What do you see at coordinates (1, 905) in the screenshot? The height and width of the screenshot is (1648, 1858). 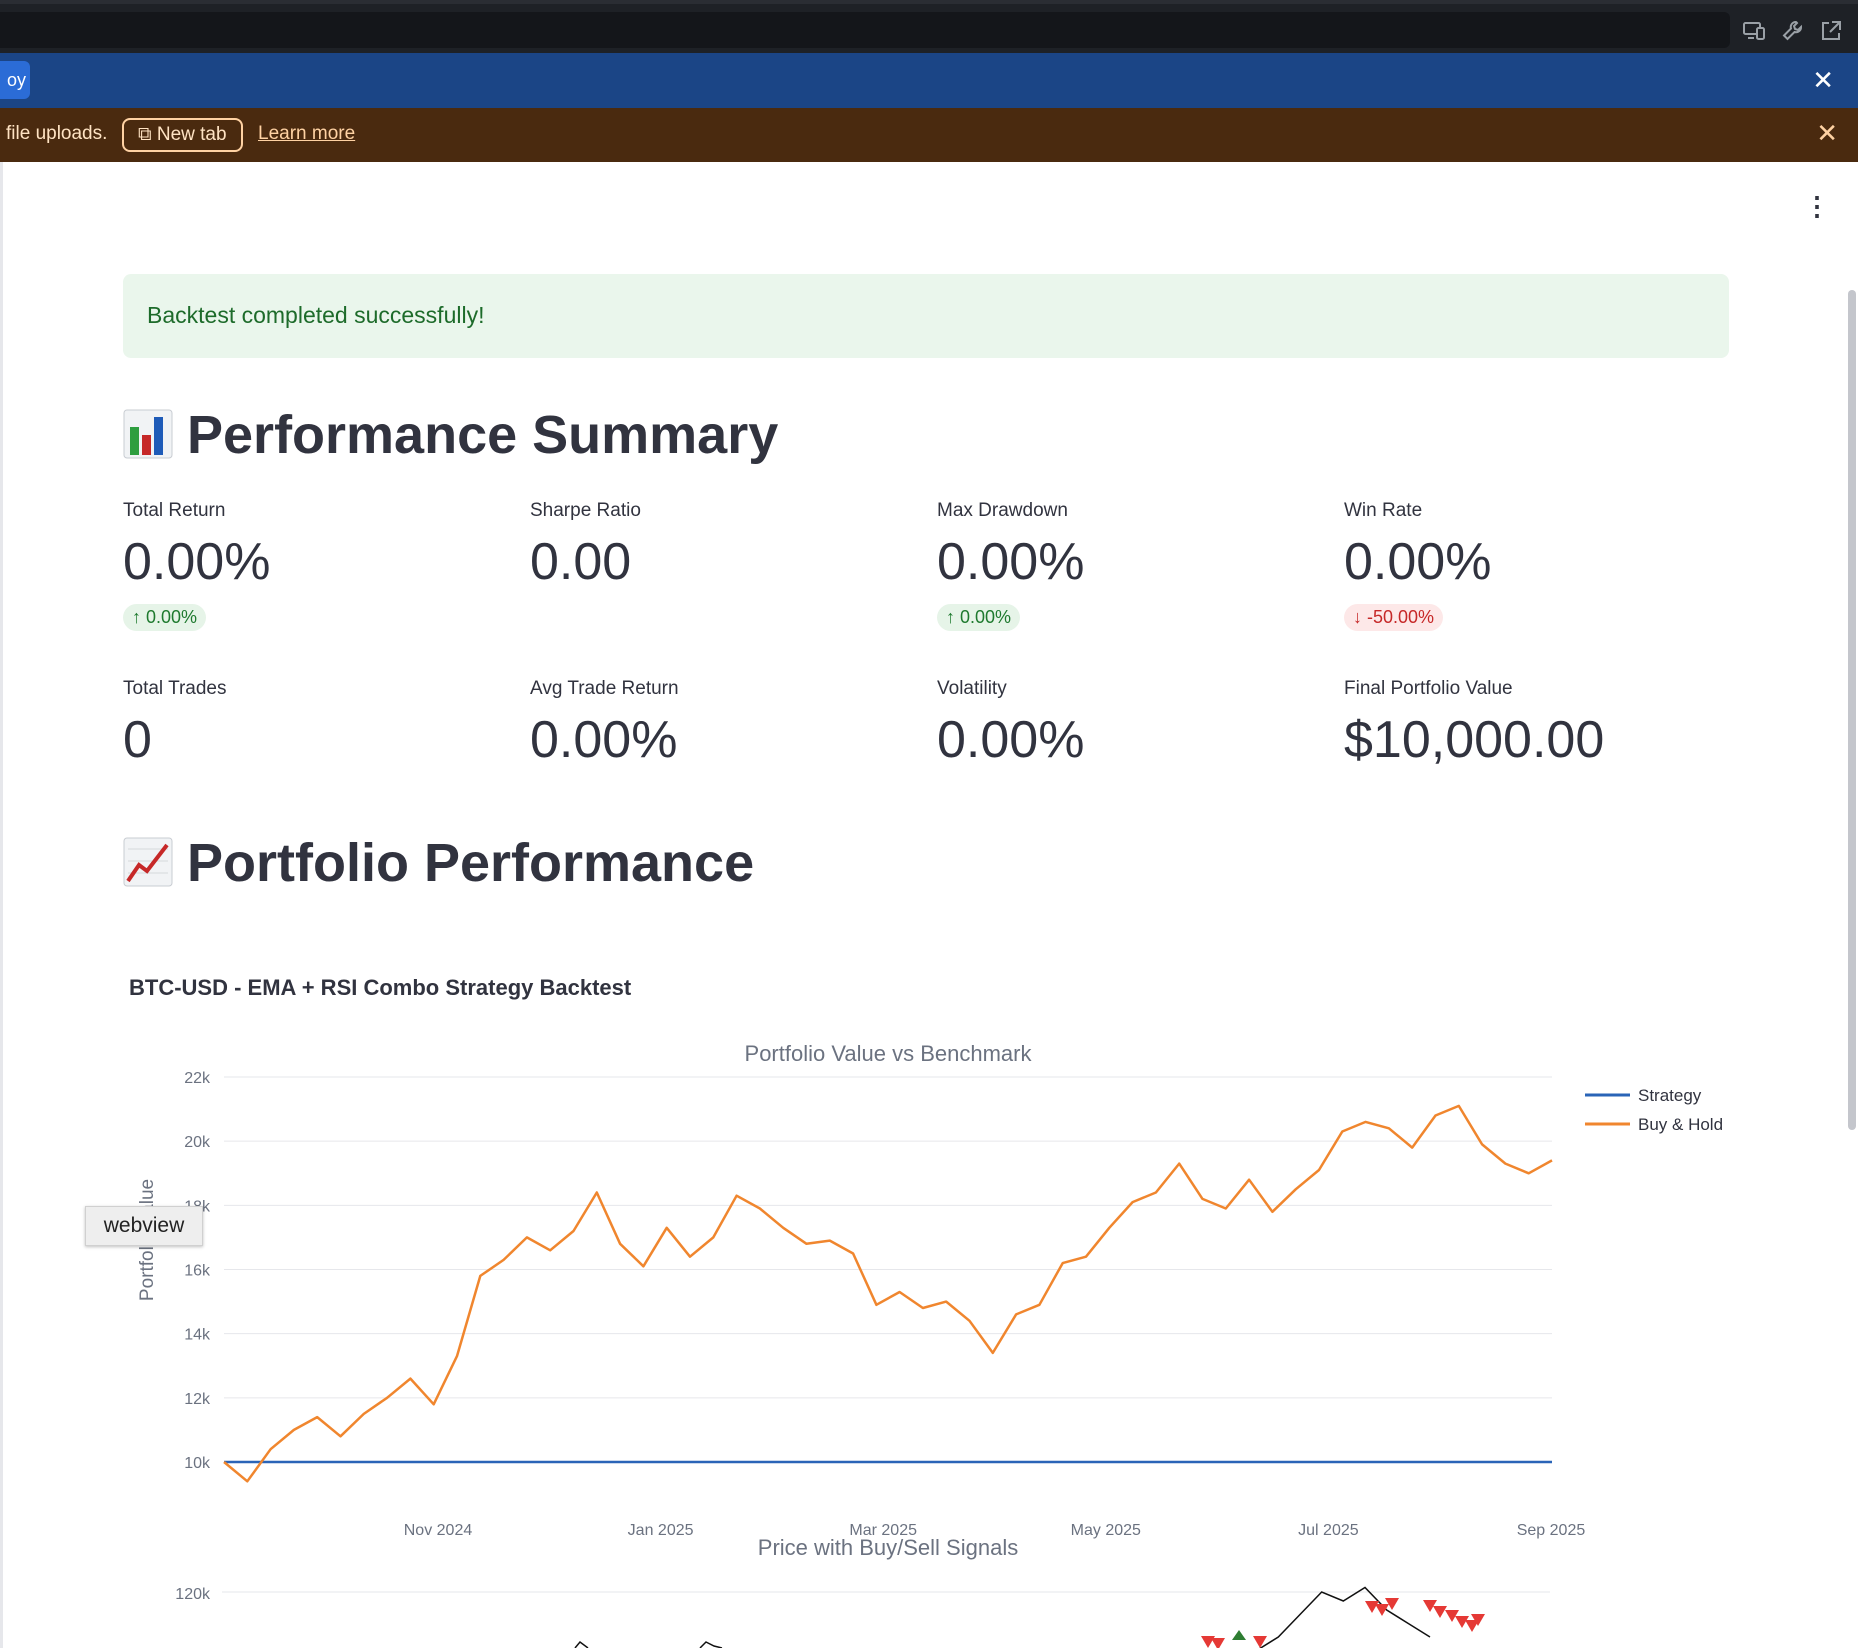 I see `divider` at bounding box center [1, 905].